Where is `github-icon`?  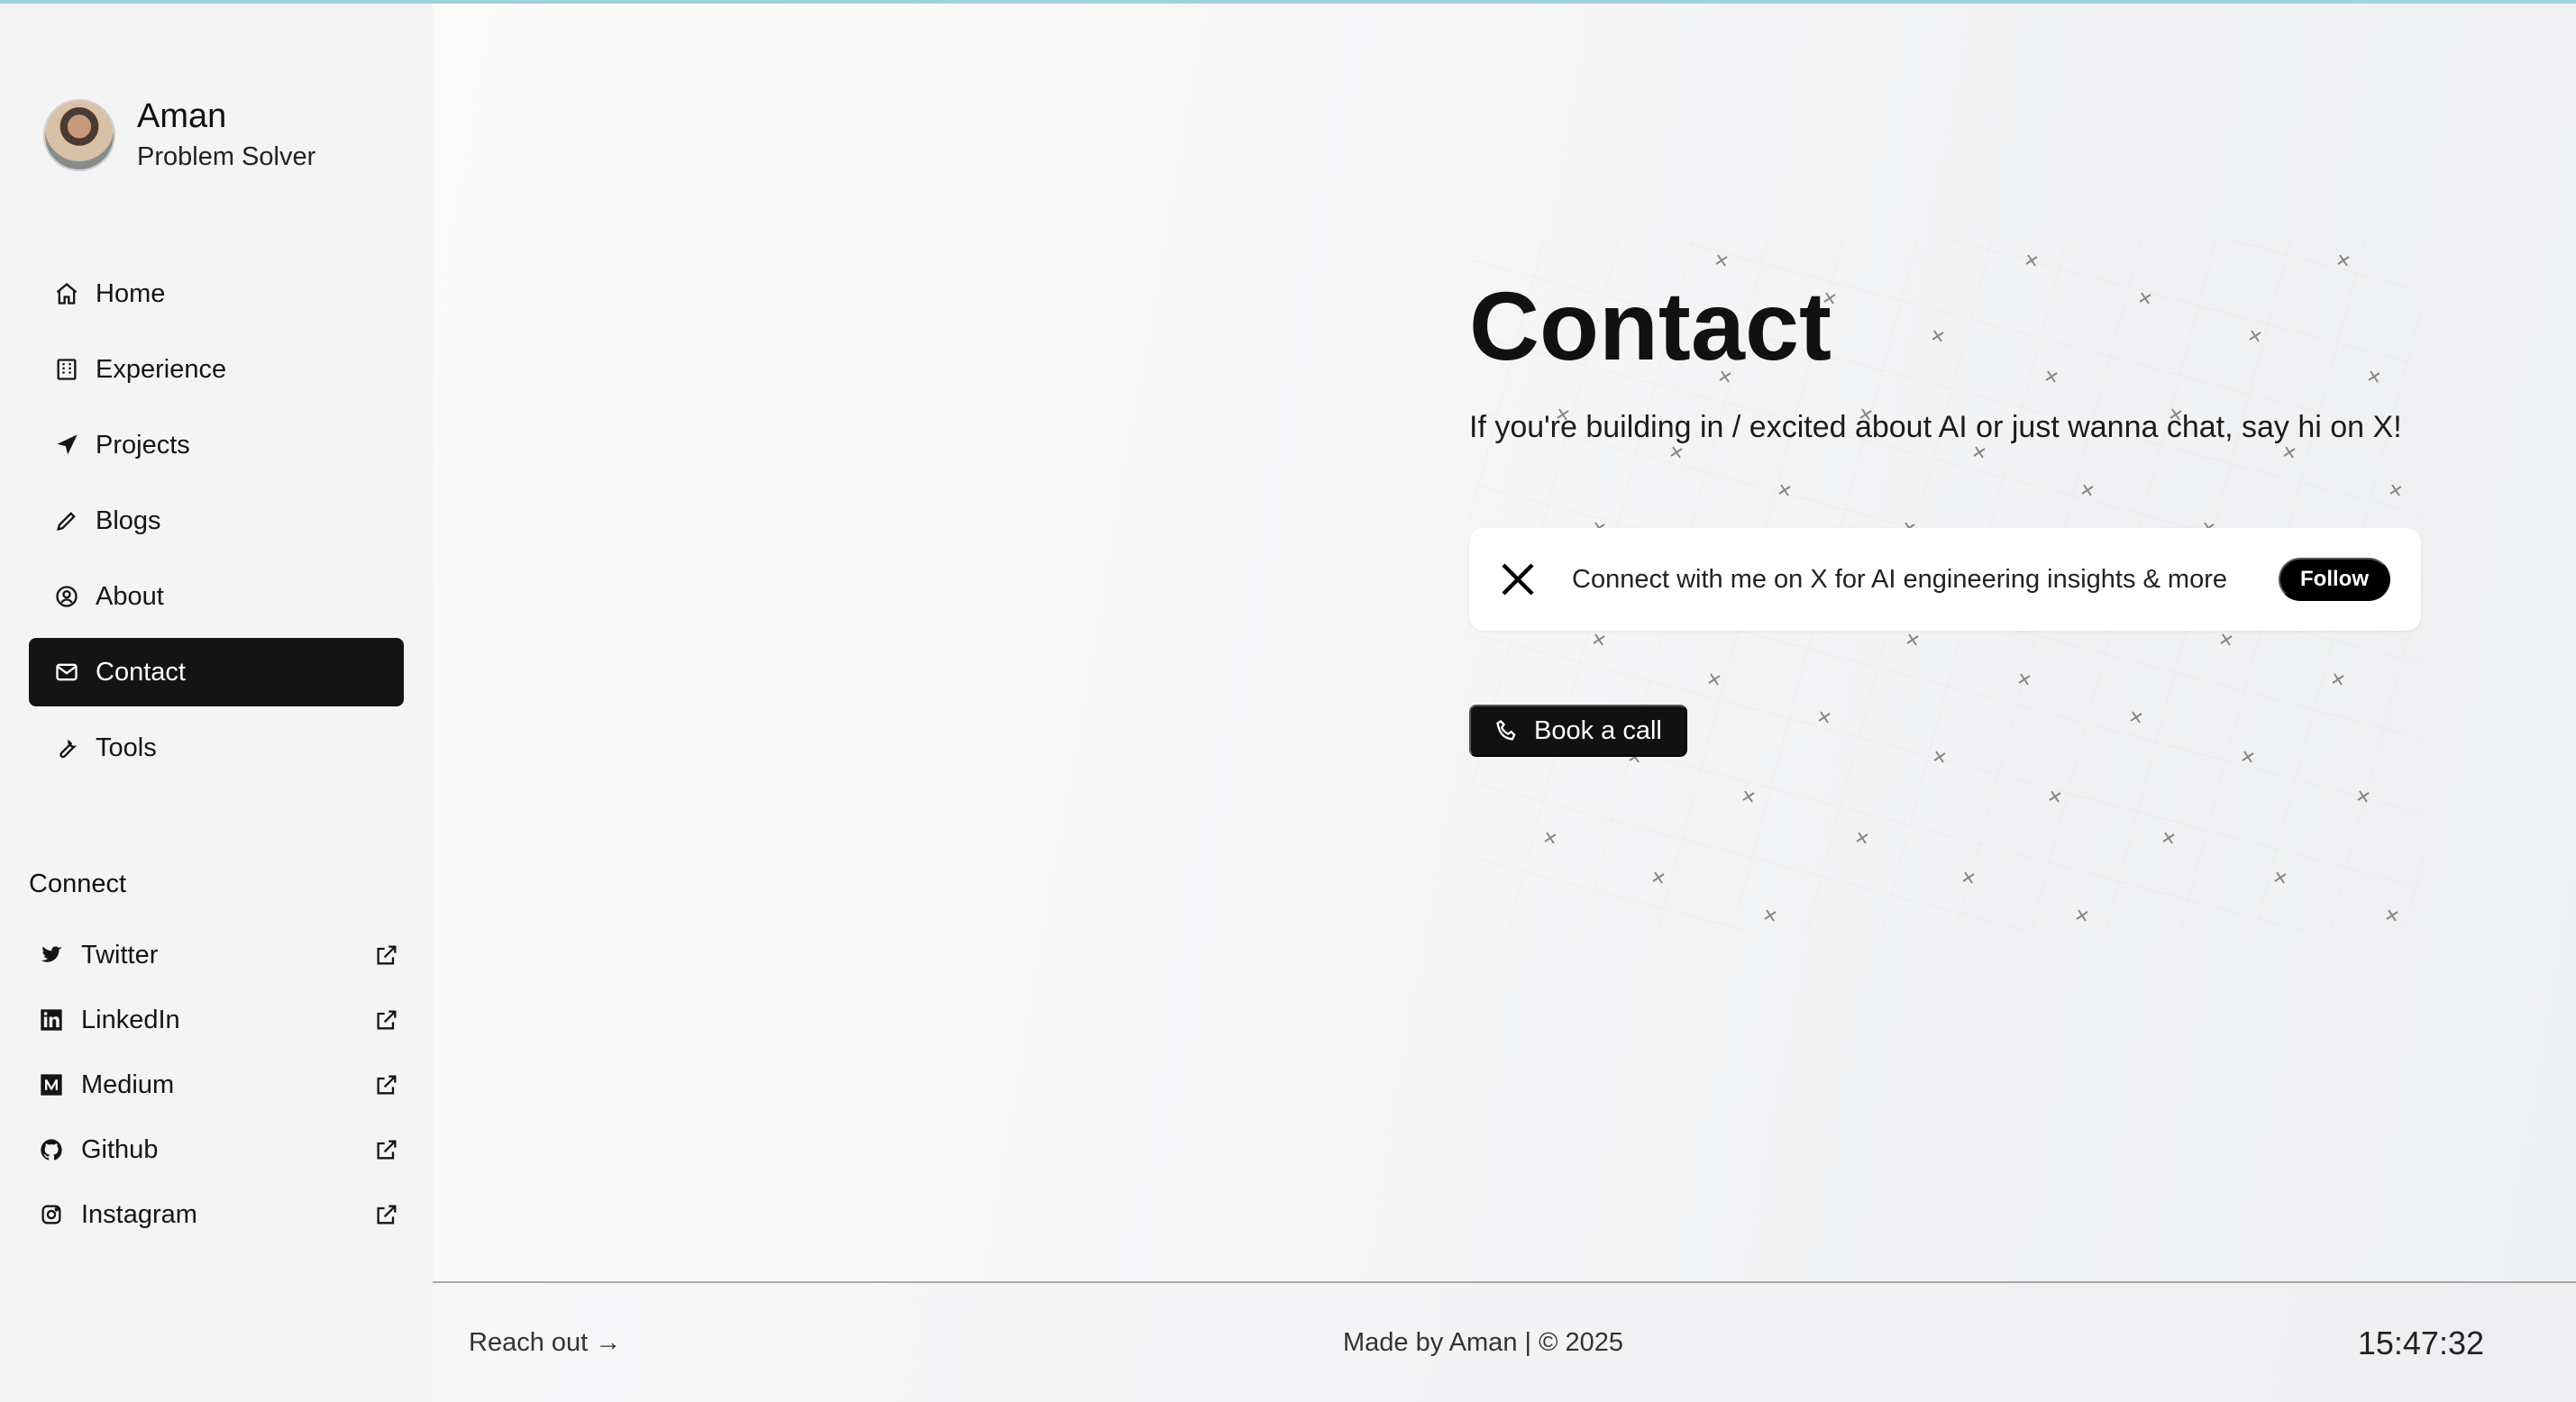
github-icon is located at coordinates (51, 1150).